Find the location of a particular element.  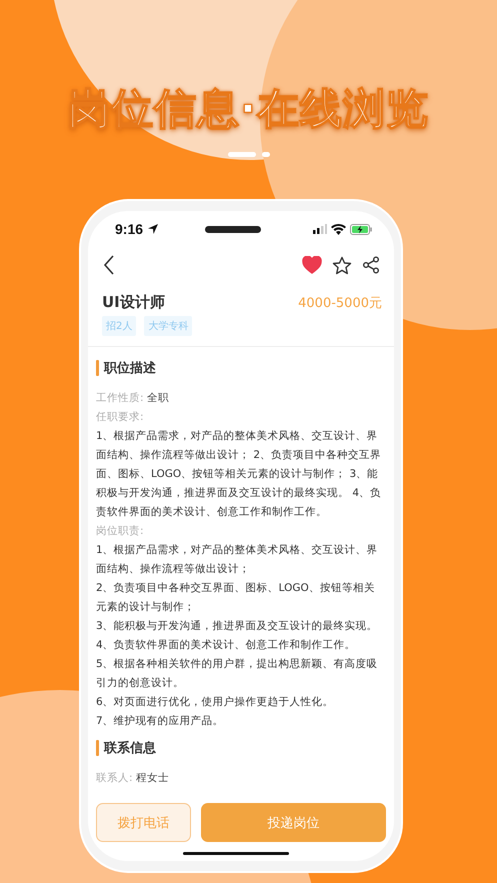

section-title: 职位描述 is located at coordinates (130, 368).